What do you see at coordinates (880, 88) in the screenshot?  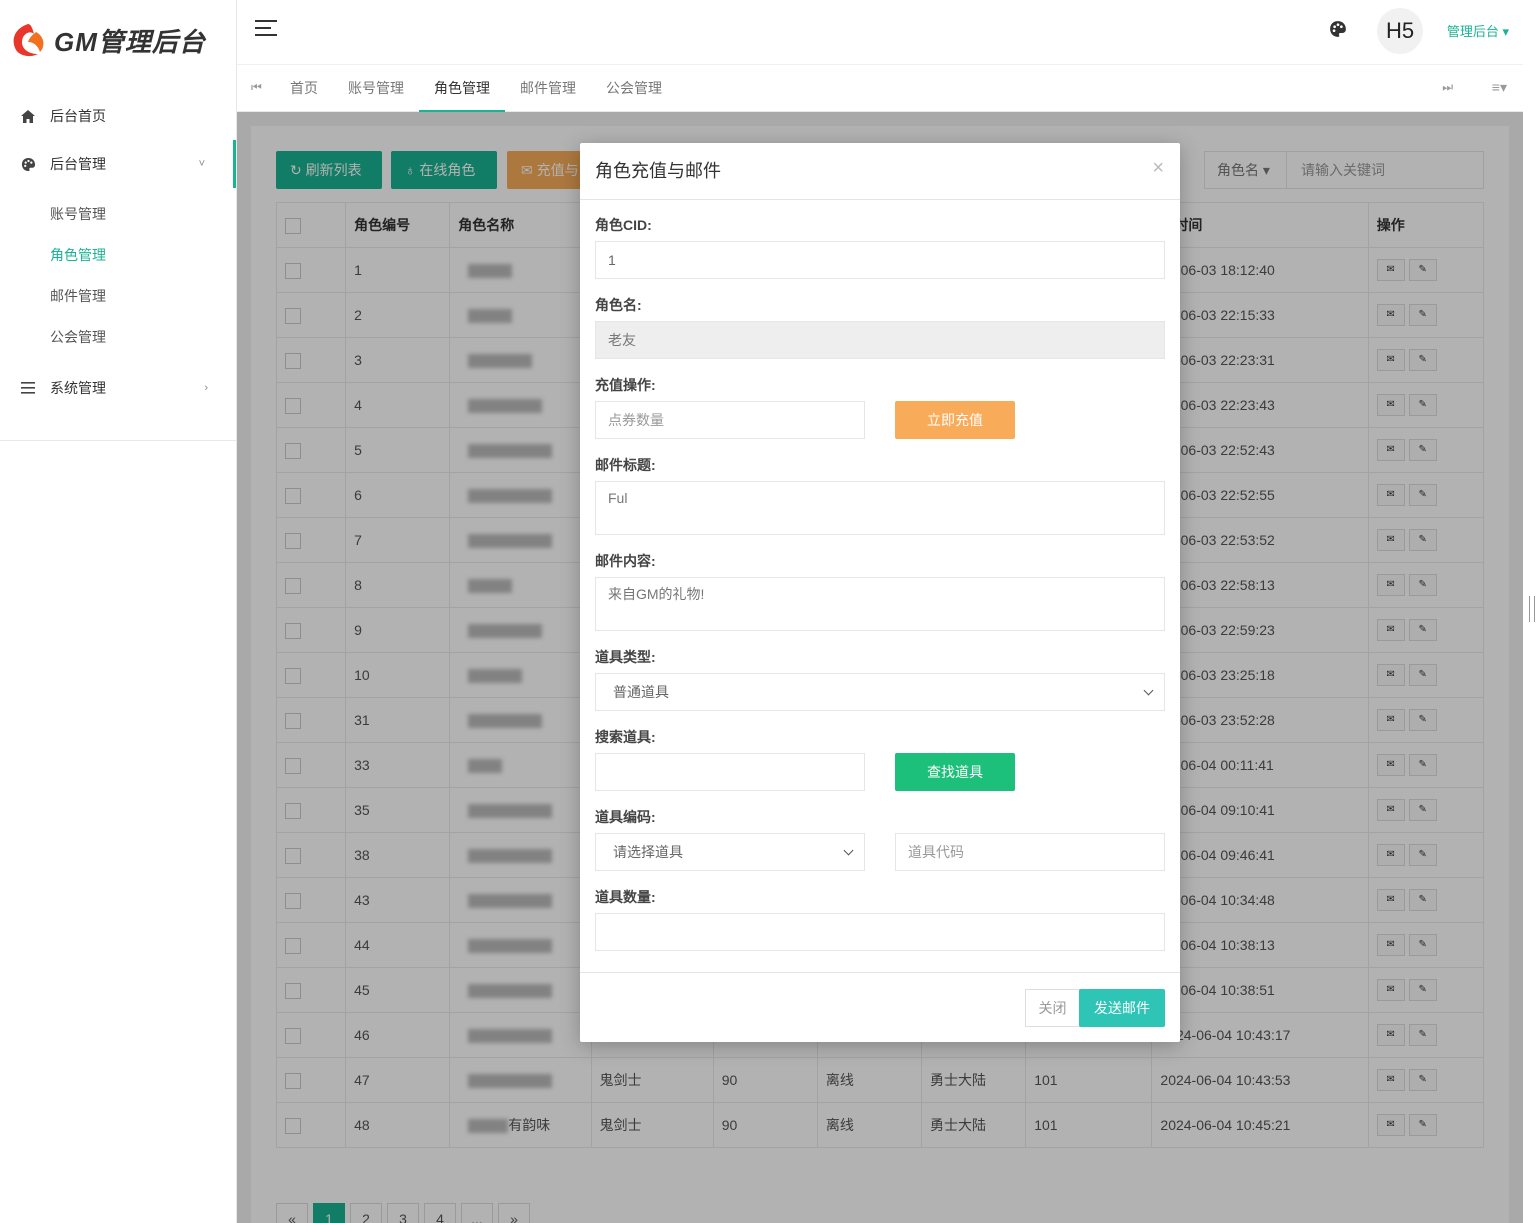 I see `page-tabs: ⏮ 首页 账号管理 角色管理 邮件管理 公会管理 ⏭ ≡▾` at bounding box center [880, 88].